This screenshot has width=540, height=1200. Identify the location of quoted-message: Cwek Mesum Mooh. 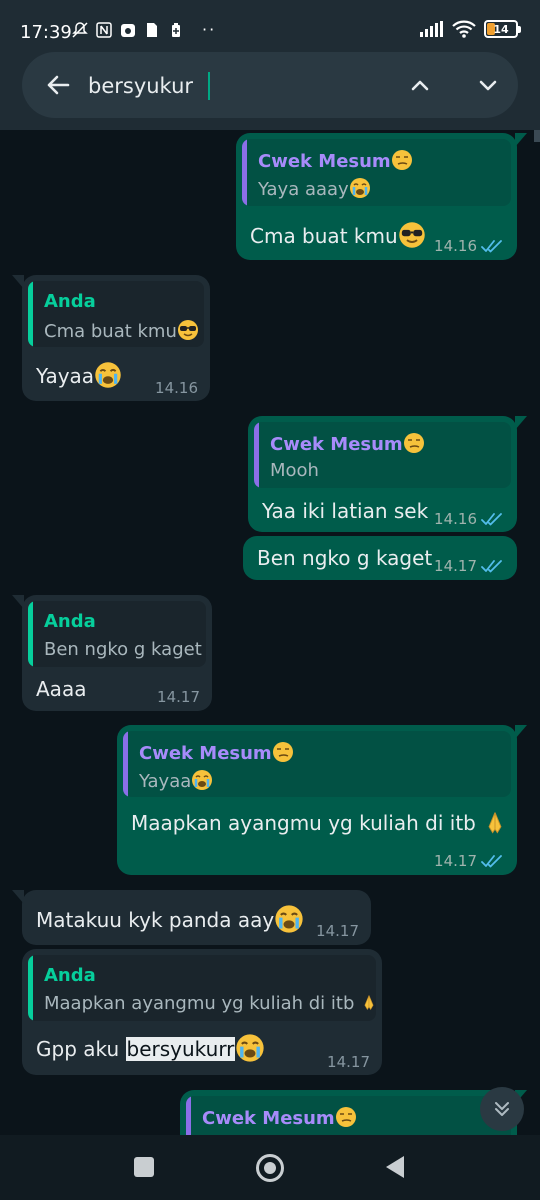
(382, 455).